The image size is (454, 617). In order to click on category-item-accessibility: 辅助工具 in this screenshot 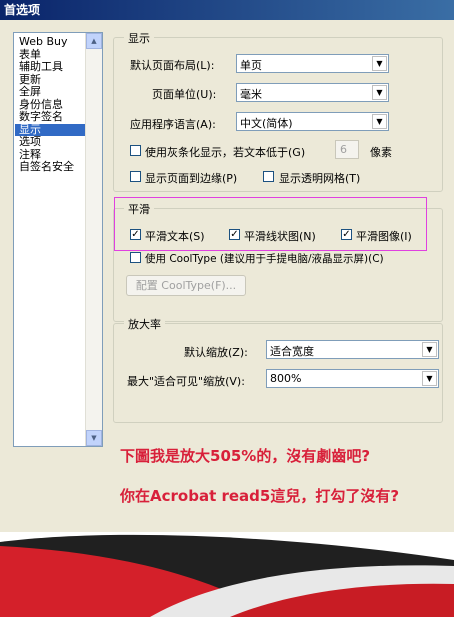, I will do `click(50, 67)`.